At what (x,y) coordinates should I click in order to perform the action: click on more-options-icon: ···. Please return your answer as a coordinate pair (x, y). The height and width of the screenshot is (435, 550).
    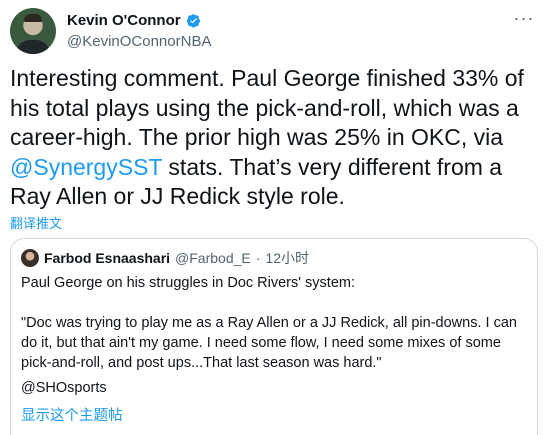
    Looking at the image, I should click on (524, 18).